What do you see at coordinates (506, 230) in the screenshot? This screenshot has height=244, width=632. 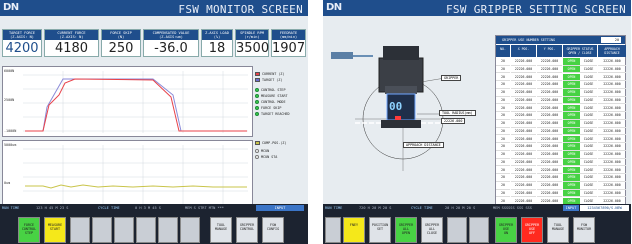 I see `gripper-use-on-button: GRIPPER USE ON` at bounding box center [506, 230].